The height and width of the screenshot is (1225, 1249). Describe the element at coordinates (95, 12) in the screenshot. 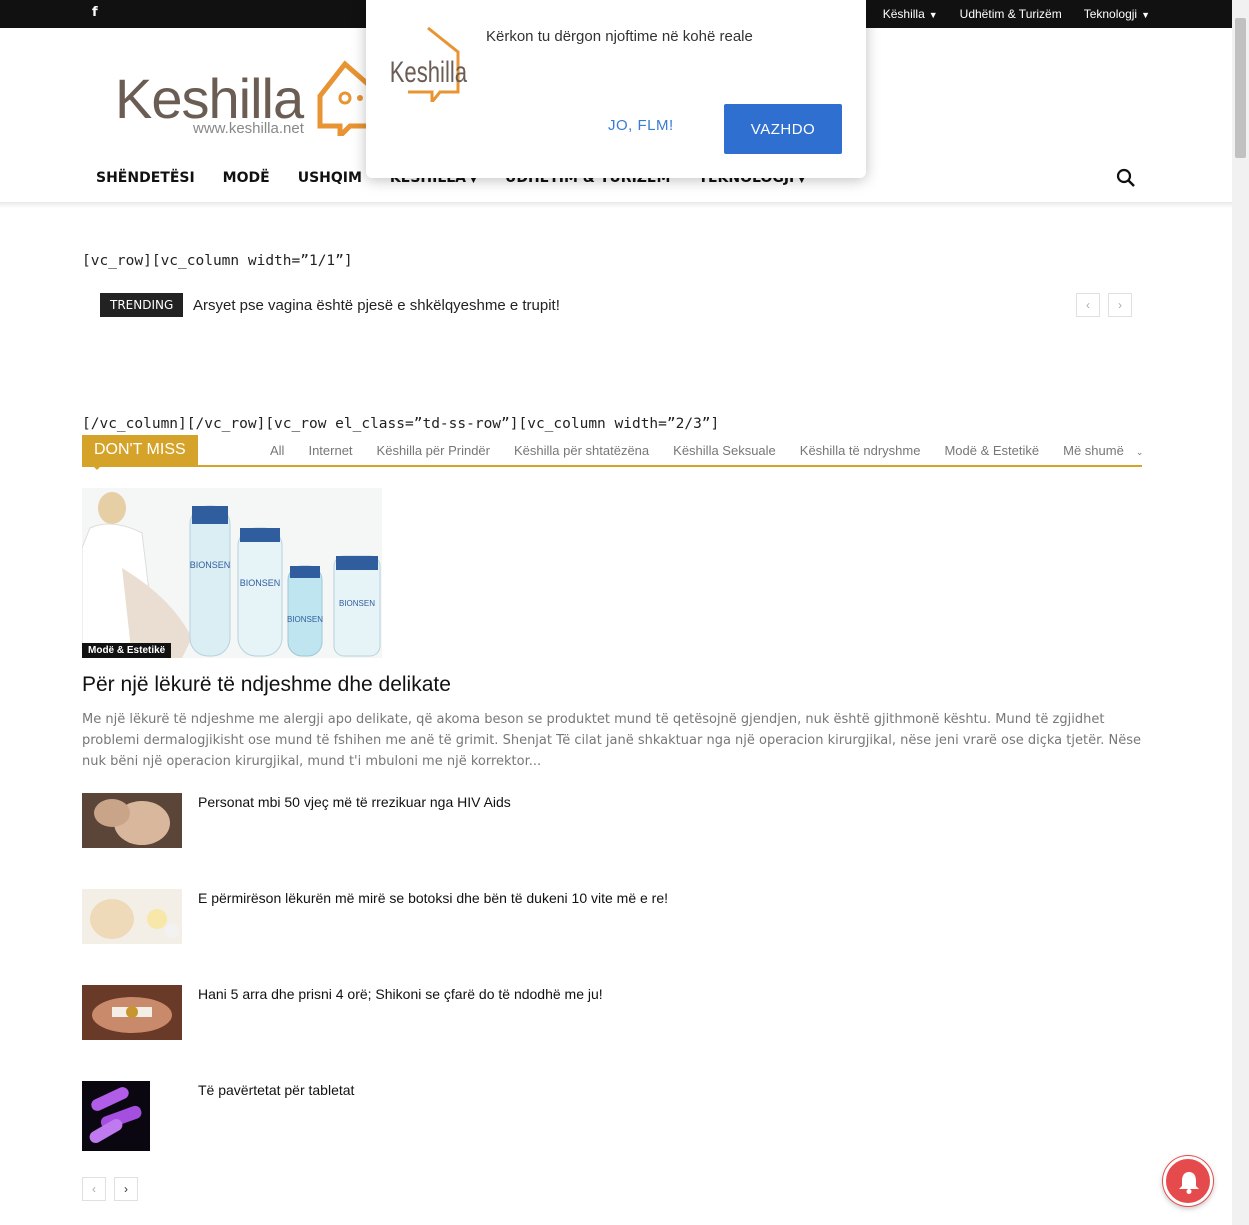

I see `facebook-icon: f` at that location.